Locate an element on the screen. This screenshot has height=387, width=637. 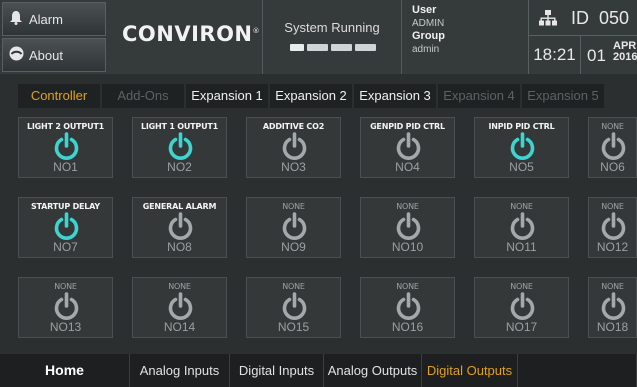
output-tile-no18: NONE NO18 is located at coordinates (612, 307).